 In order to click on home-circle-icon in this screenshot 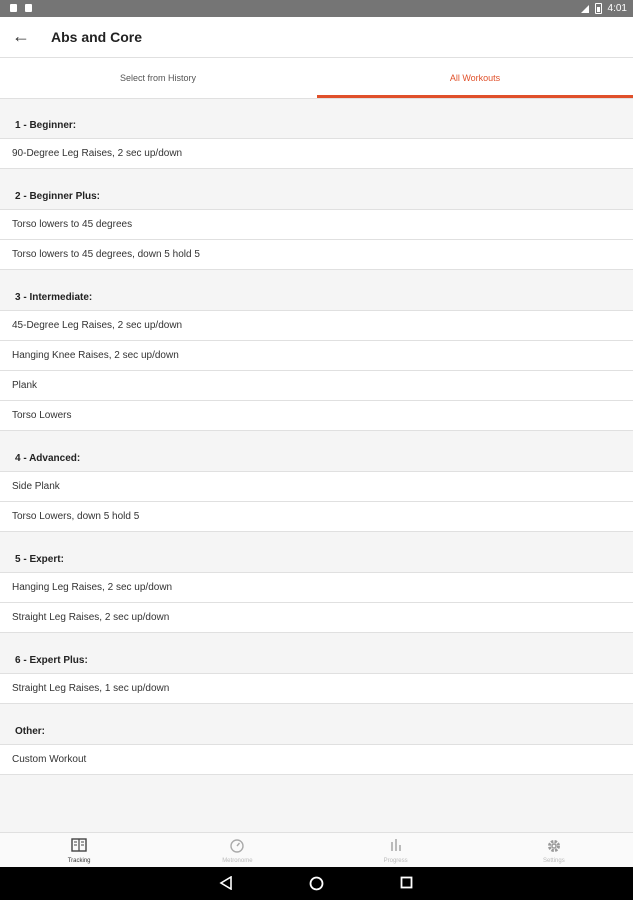, I will do `click(316, 883)`.